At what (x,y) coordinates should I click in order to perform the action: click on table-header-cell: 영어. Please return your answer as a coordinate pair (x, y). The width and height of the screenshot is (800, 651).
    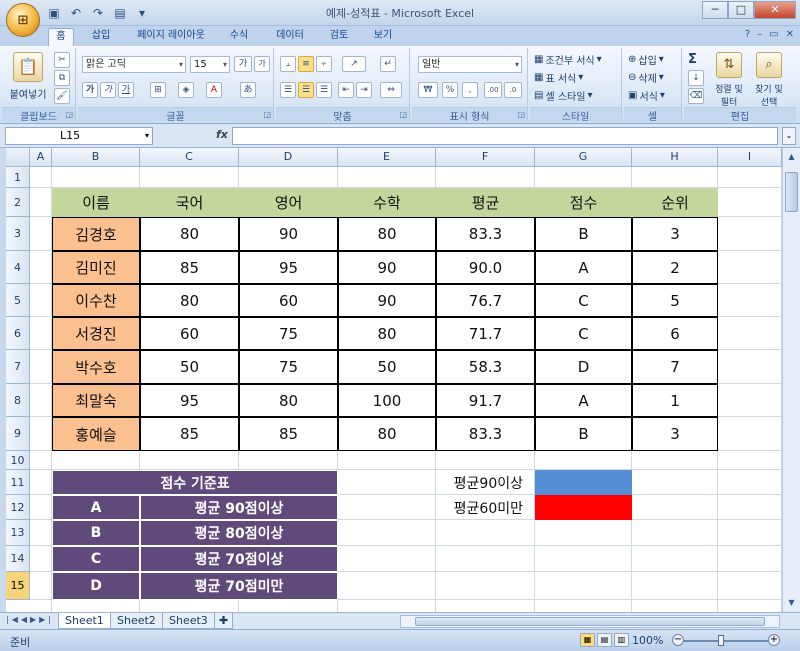
    Looking at the image, I should click on (288, 202).